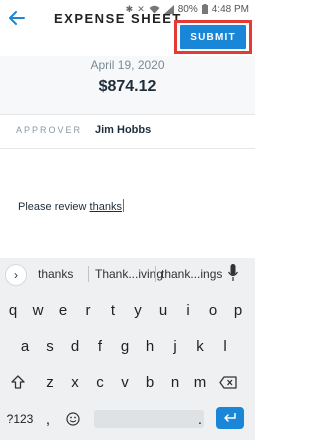 This screenshot has height=440, width=320. I want to click on emoji-key, so click(73, 419).